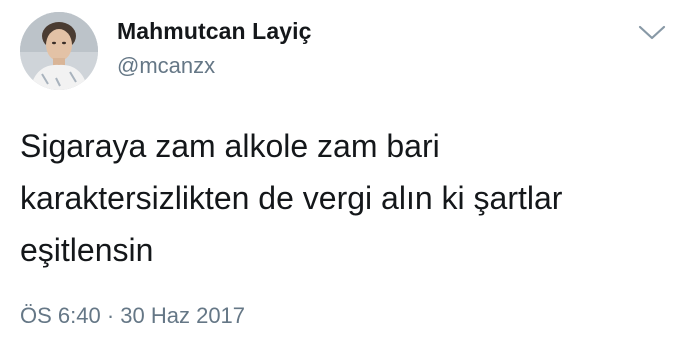 The width and height of the screenshot is (690, 358). I want to click on profile-photo-icon, so click(59, 51).